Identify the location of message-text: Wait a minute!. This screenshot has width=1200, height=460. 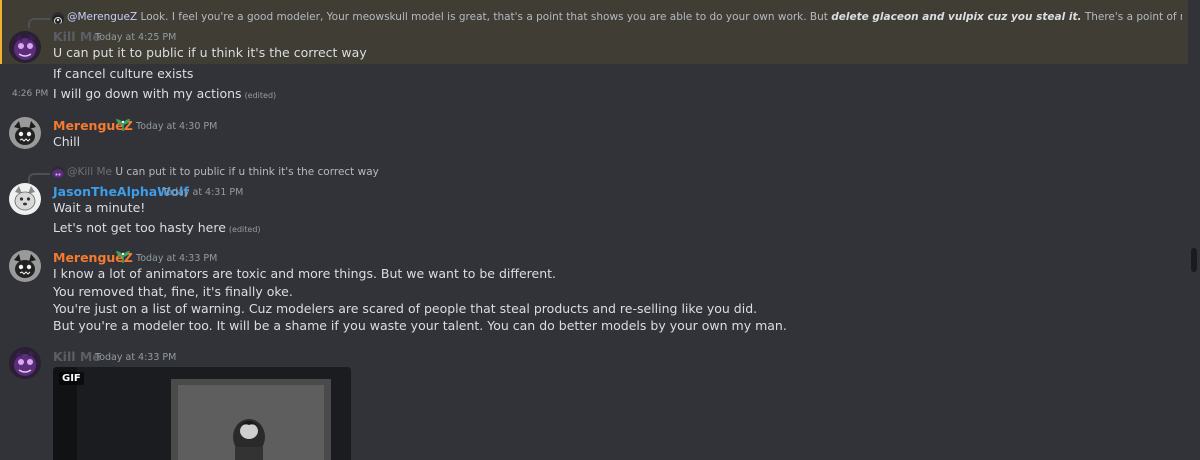
(99, 207).